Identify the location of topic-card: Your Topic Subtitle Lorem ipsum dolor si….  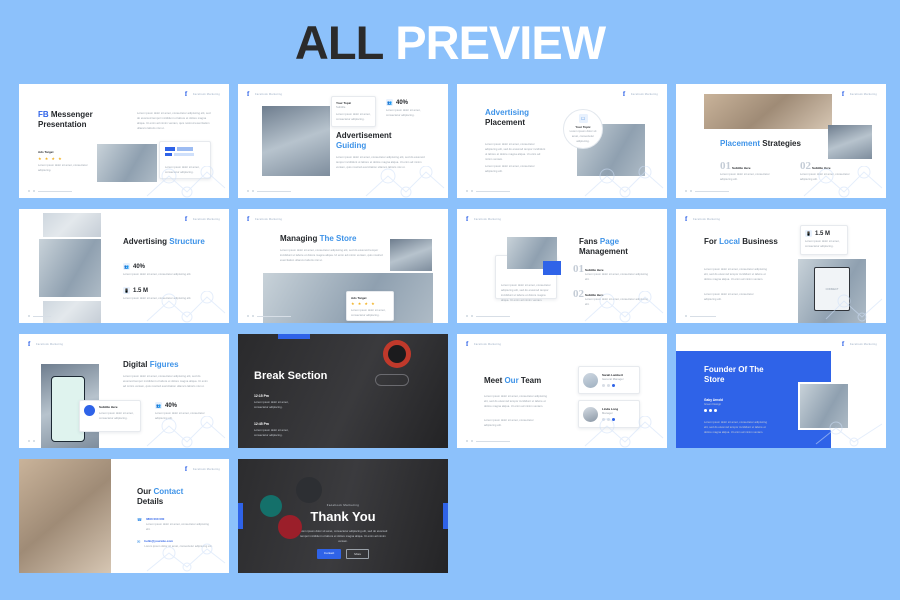
(353, 111).